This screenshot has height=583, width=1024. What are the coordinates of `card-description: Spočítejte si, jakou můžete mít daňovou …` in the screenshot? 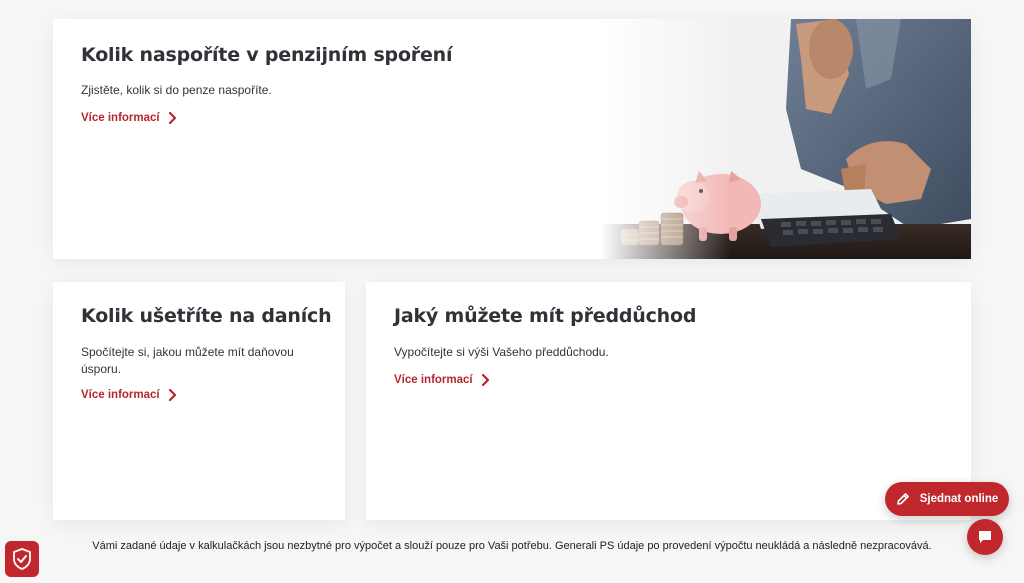 It's located at (187, 360).